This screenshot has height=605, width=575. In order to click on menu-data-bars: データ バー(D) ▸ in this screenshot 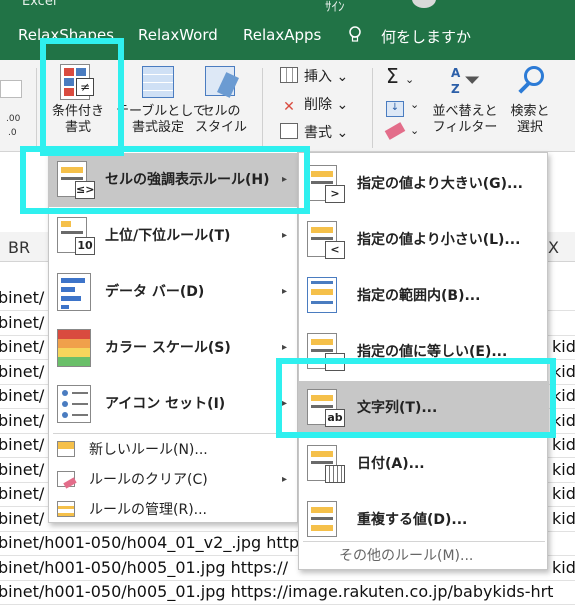, I will do `click(174, 292)`.